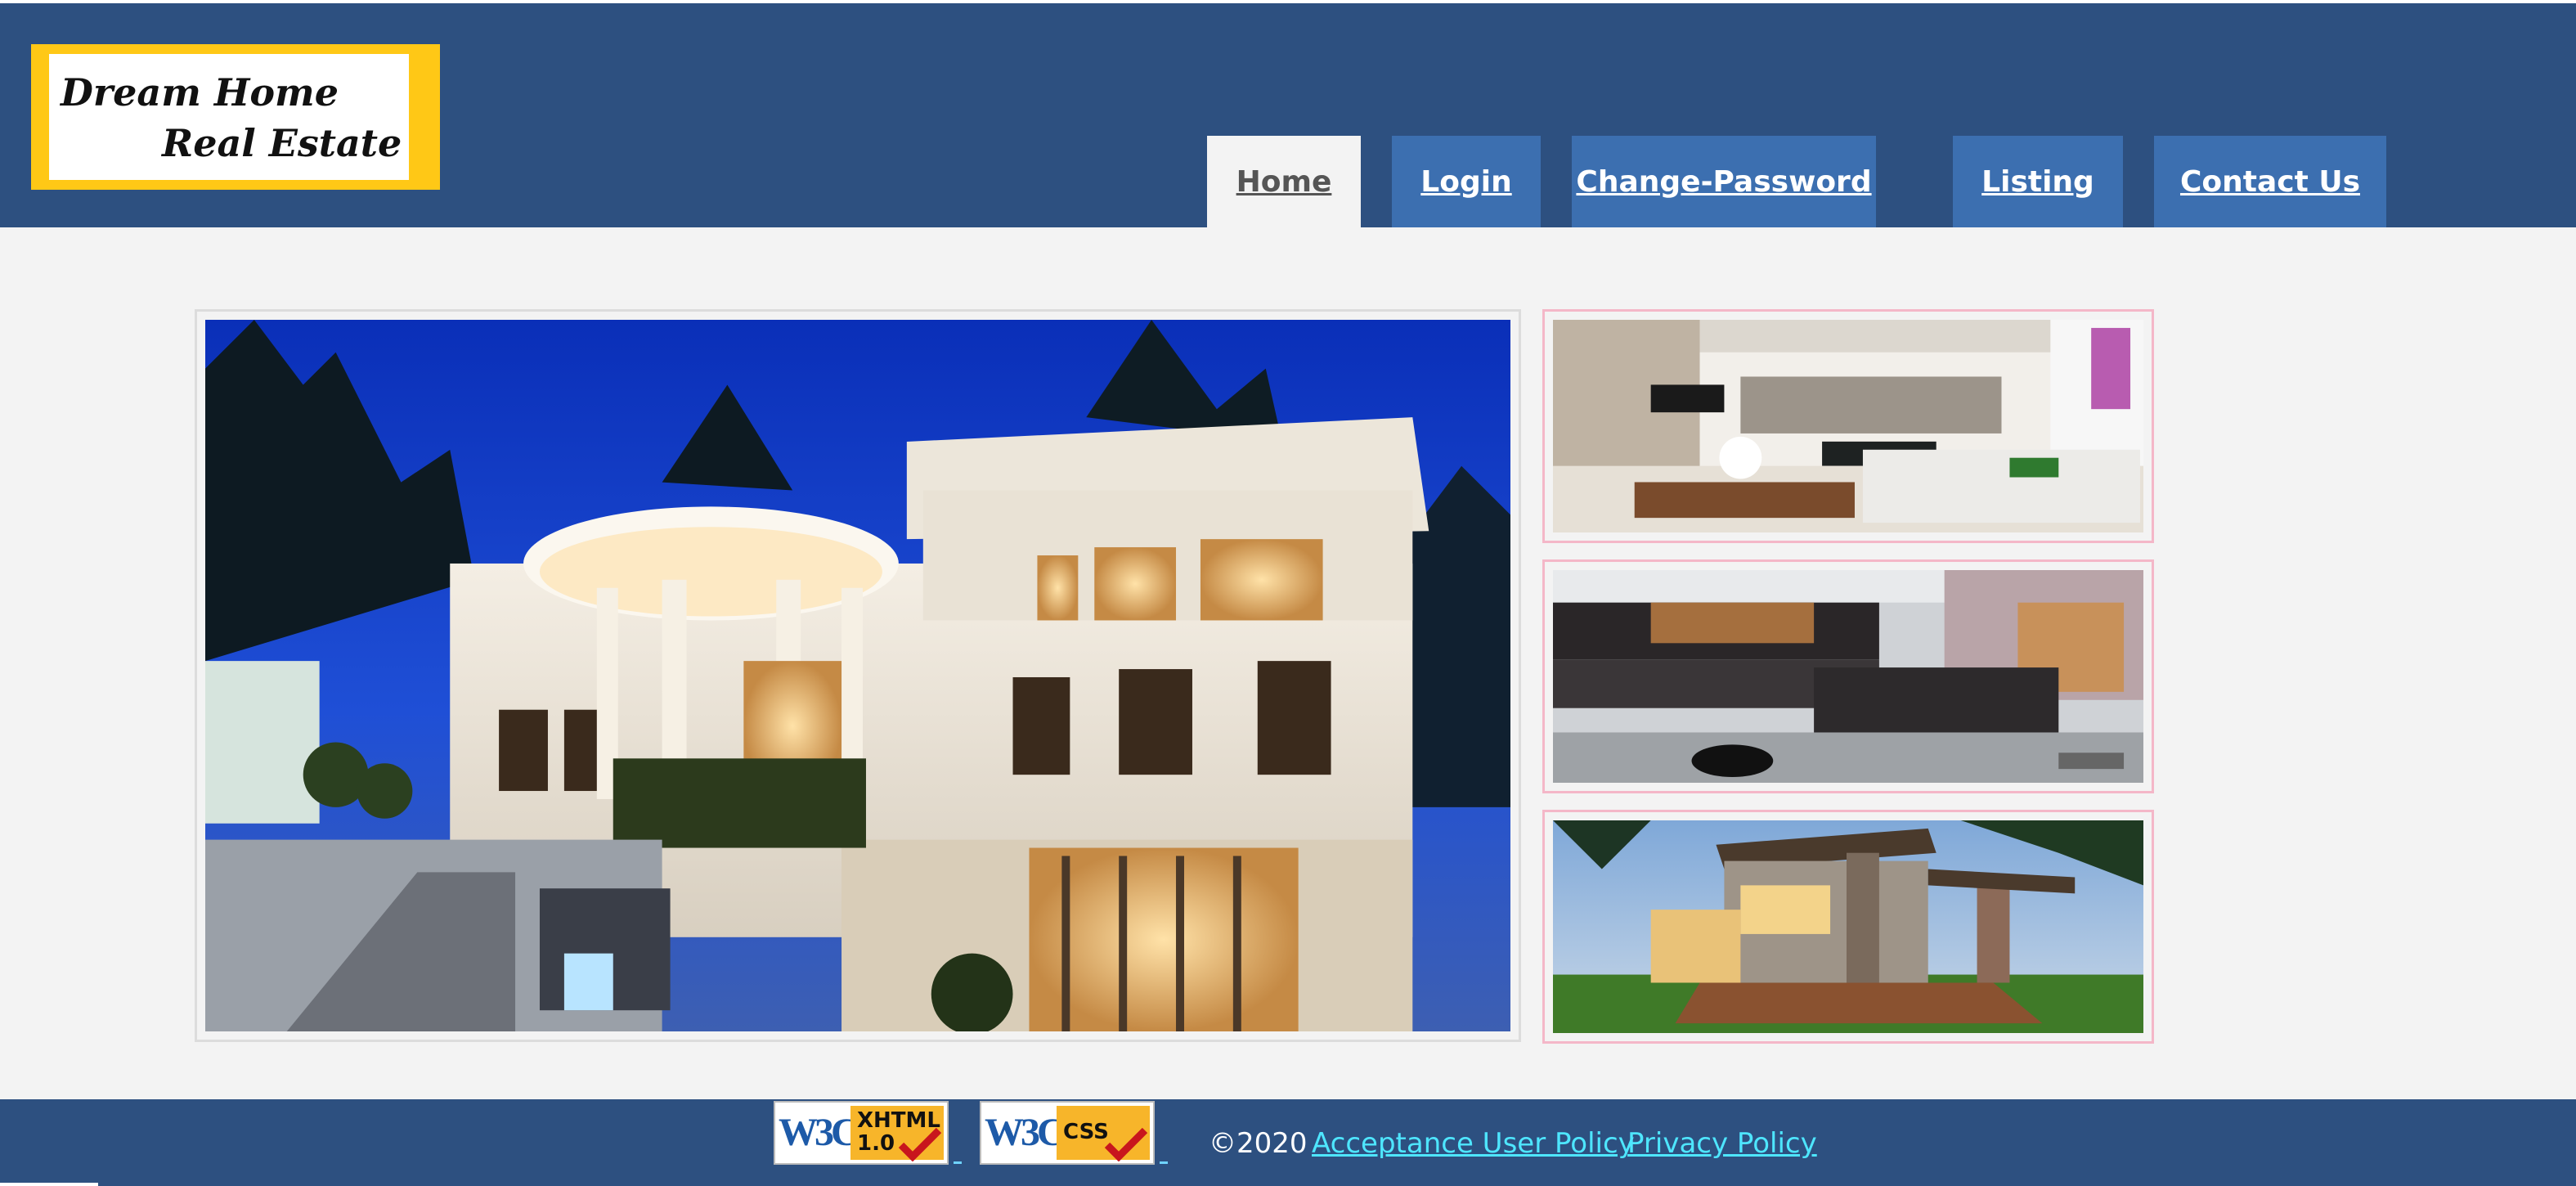  What do you see at coordinates (862, 1133) in the screenshot?
I see `w3c-xhtml-badge: W3C XHTML 1.0` at bounding box center [862, 1133].